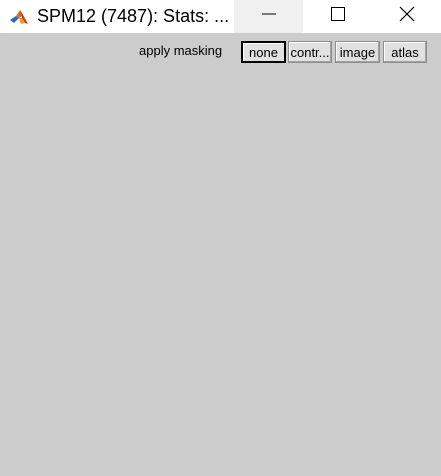 Image resolution: width=441 pixels, height=476 pixels. What do you see at coordinates (405, 52) in the screenshot?
I see `mask-atlas-button: atlas` at bounding box center [405, 52].